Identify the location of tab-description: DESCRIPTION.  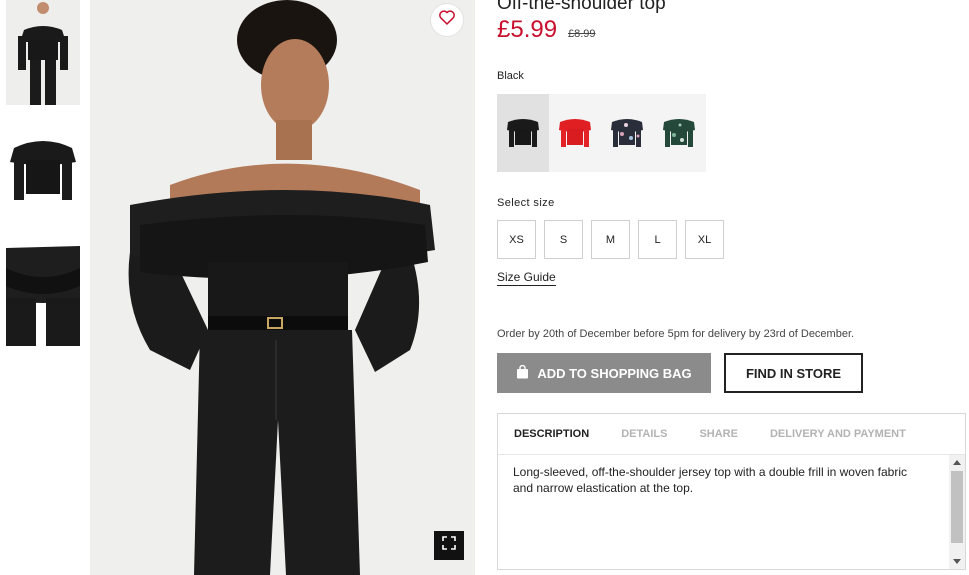
(551, 434).